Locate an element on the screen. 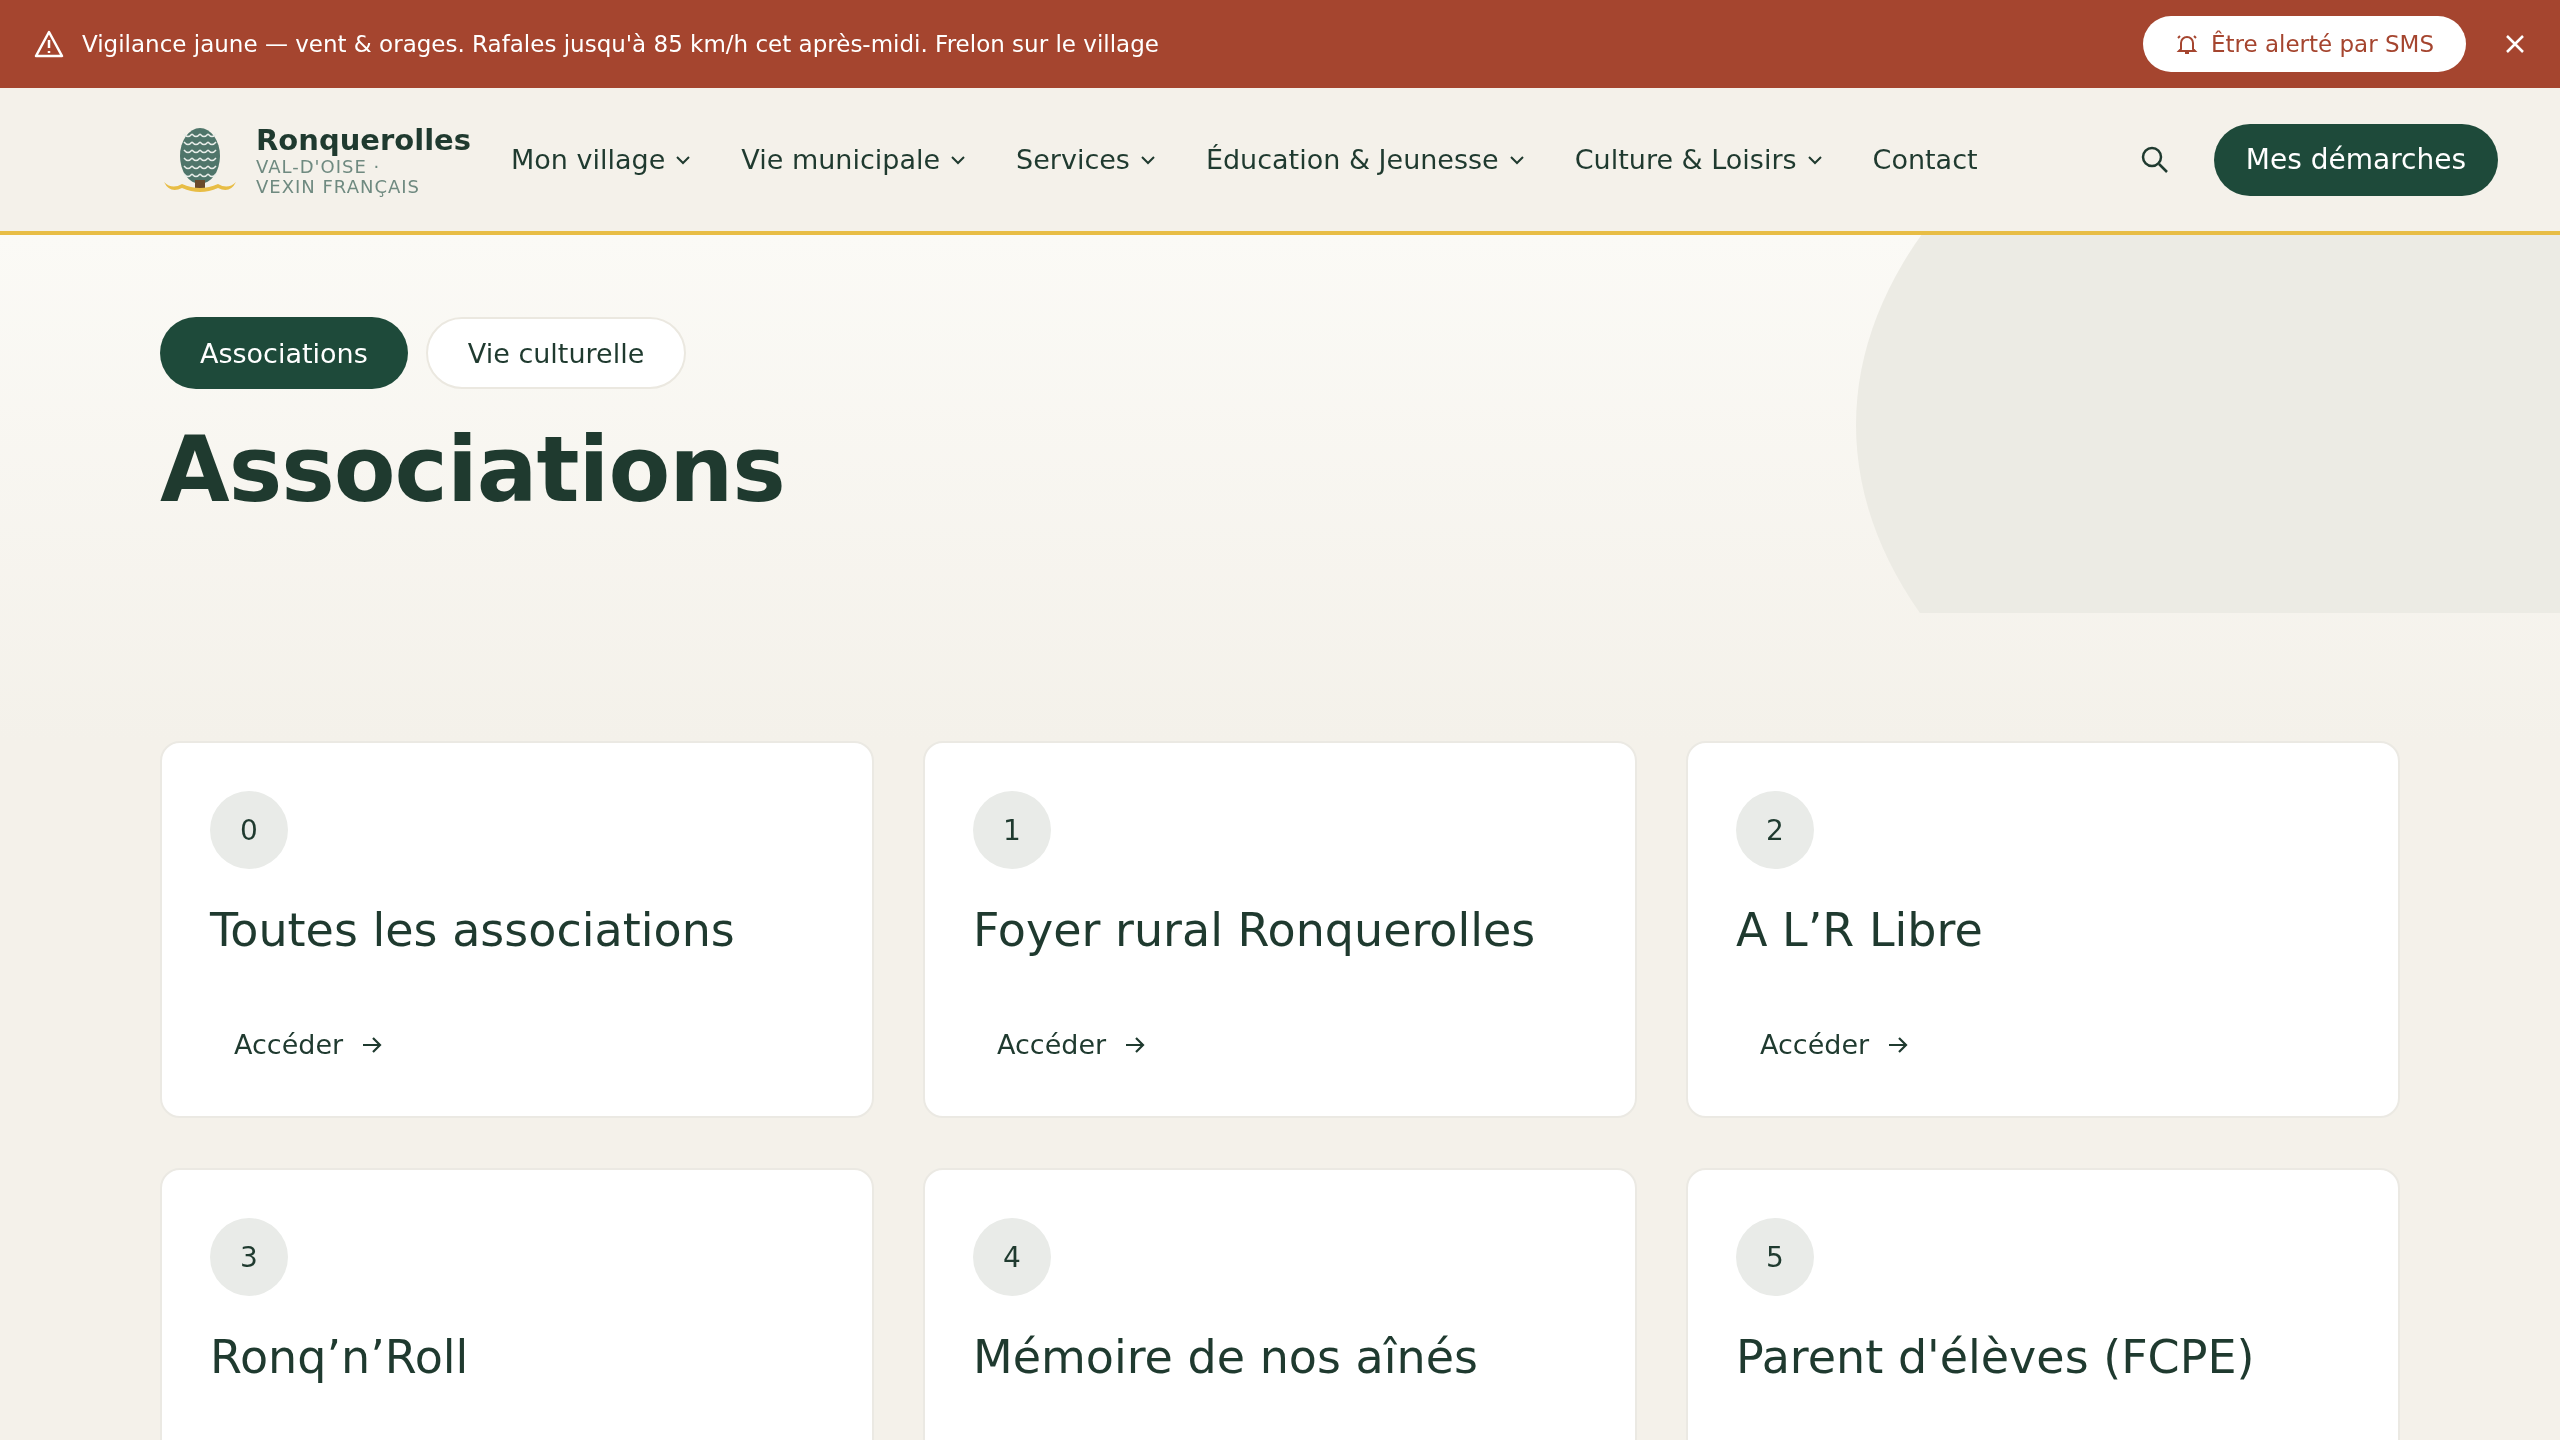 Image resolution: width=2560 pixels, height=1440 pixels. card-number: 4 is located at coordinates (1012, 1257).